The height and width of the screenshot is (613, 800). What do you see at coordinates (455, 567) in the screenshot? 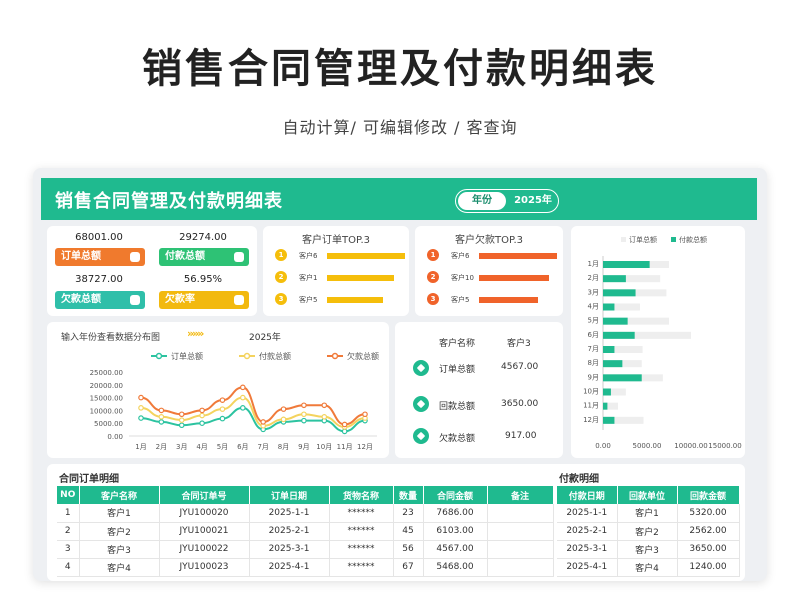
I see `table-cell: 5468.00` at bounding box center [455, 567].